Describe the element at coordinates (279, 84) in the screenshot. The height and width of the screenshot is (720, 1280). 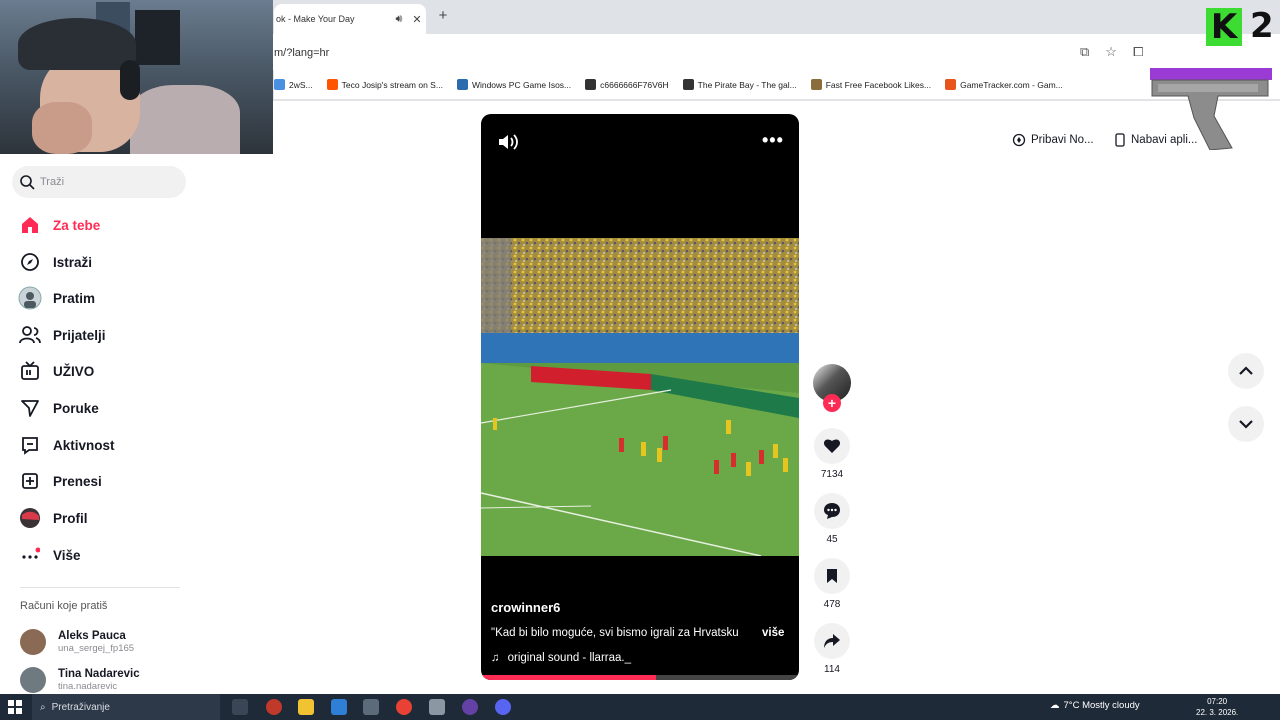
I see `bookmark-favicon-icon` at that location.